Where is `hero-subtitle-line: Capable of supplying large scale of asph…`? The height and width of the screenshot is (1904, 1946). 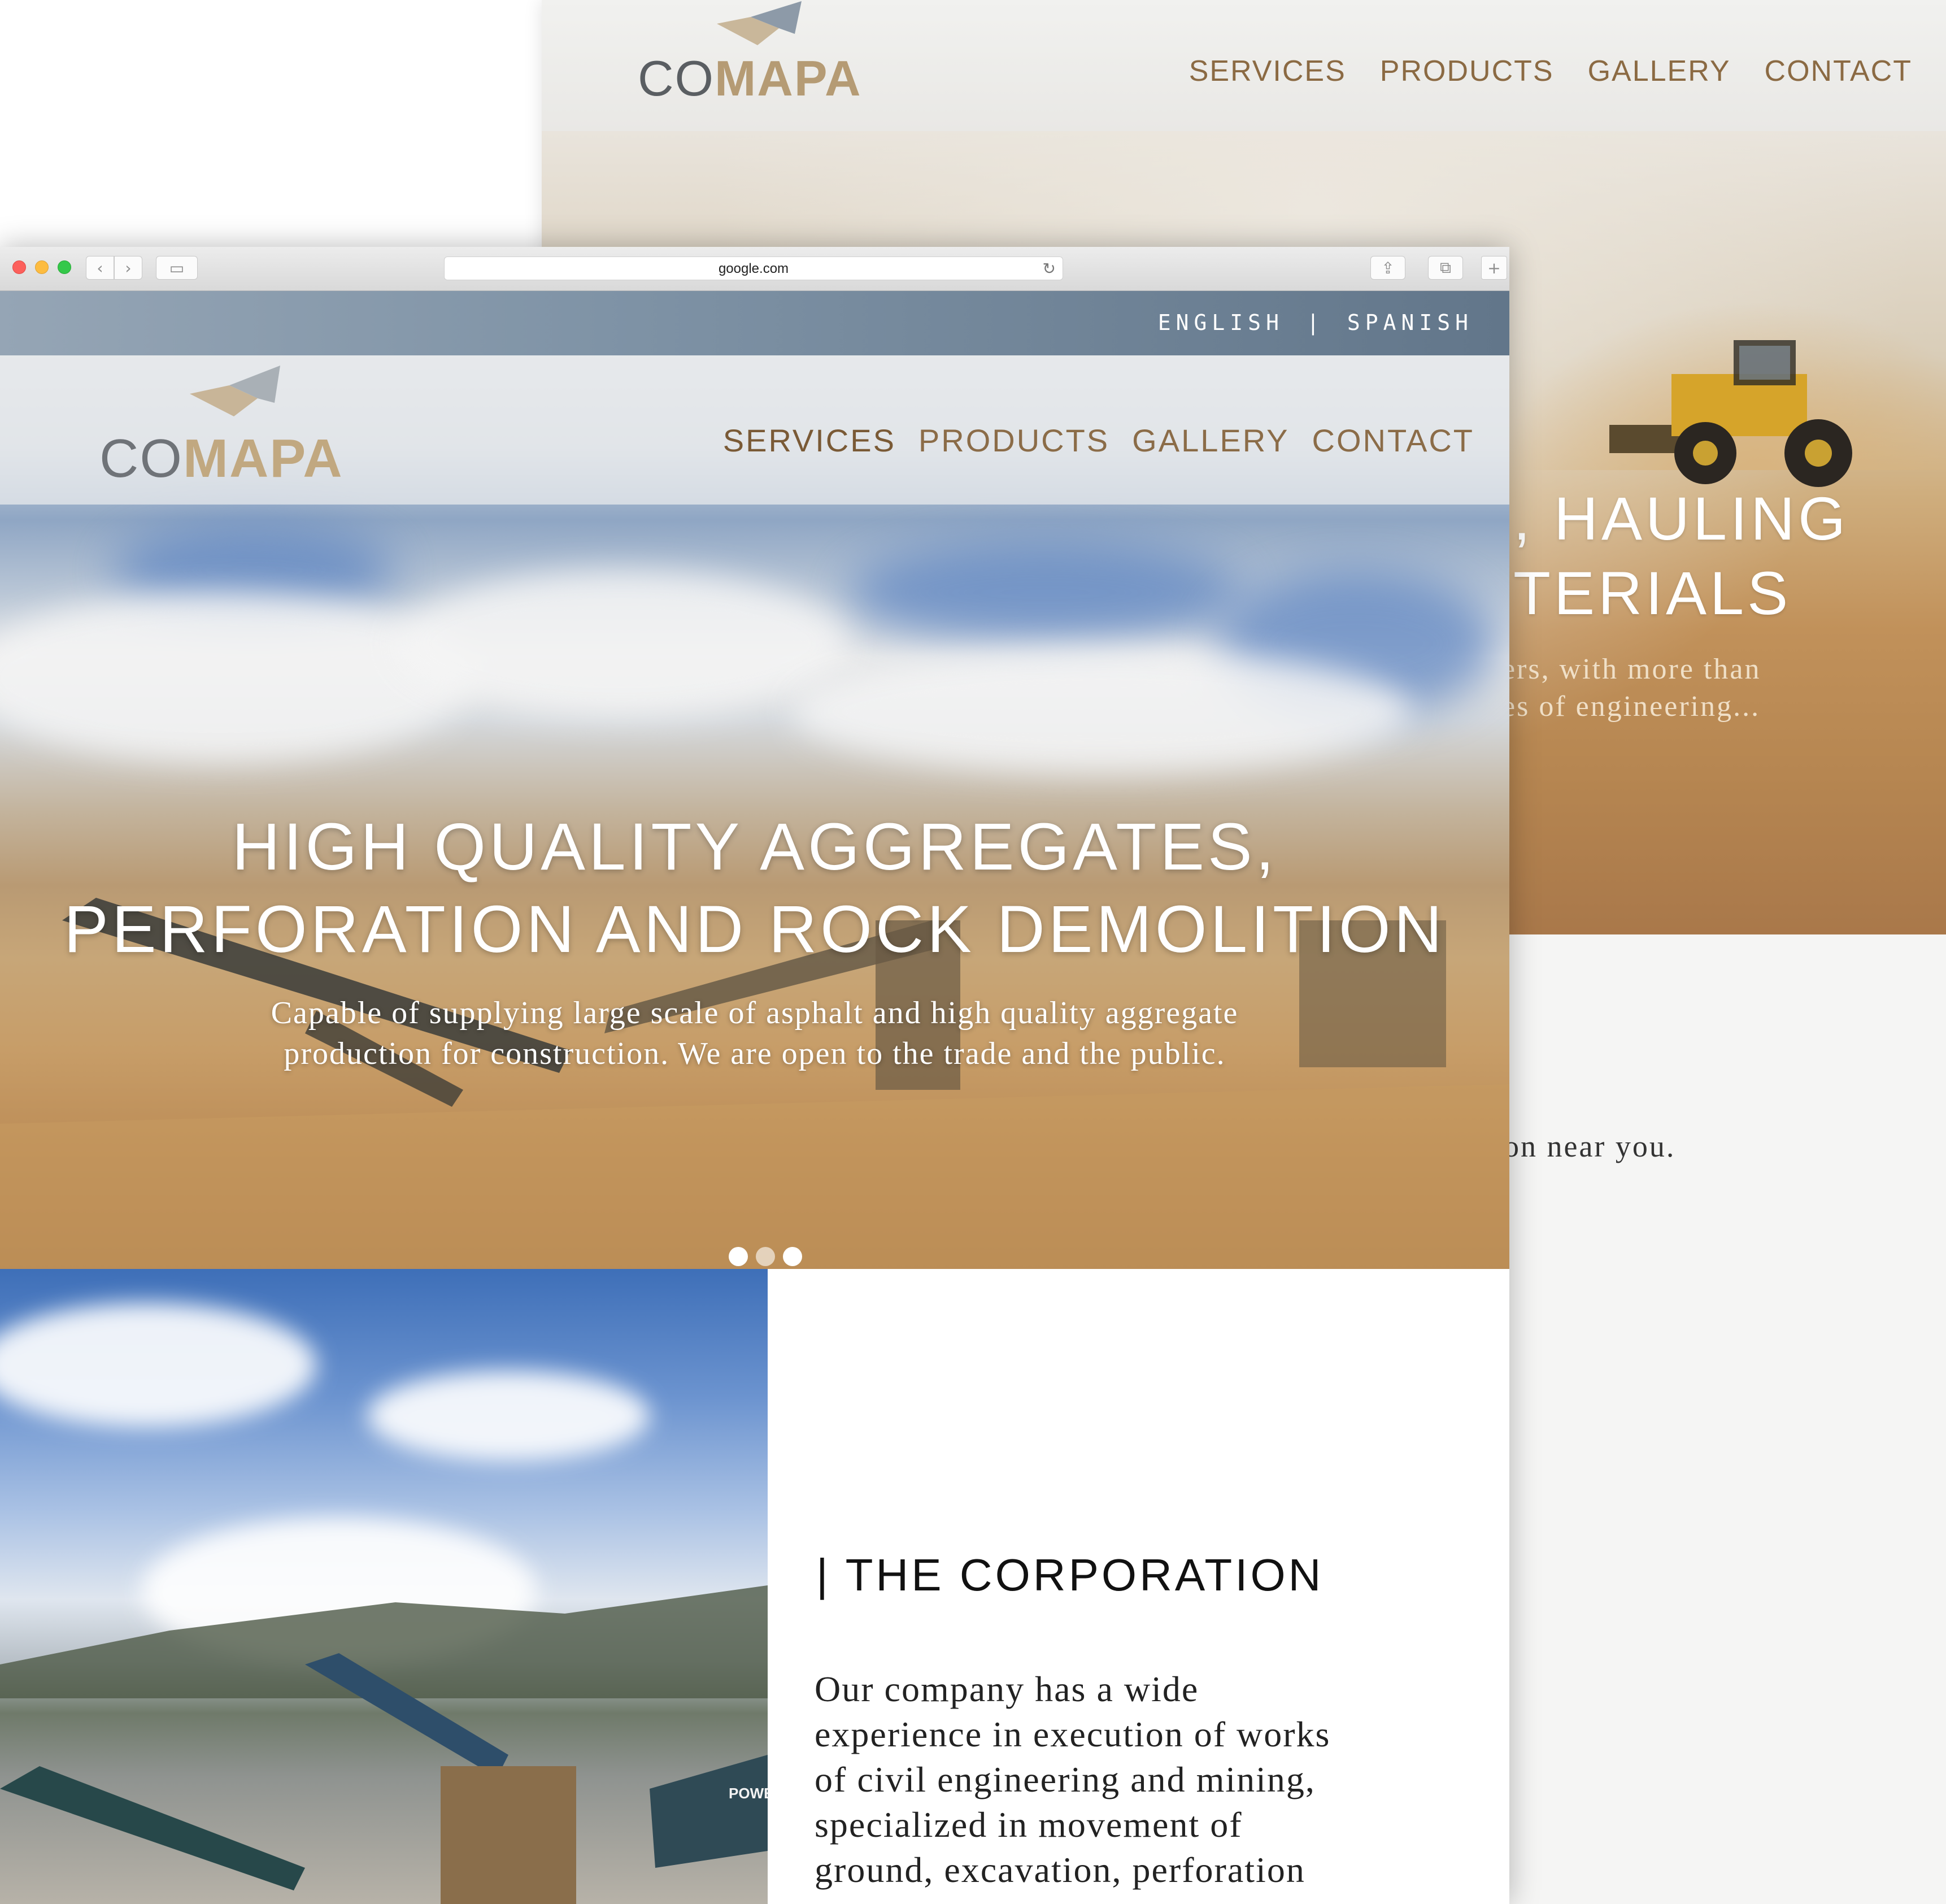
hero-subtitle-line: Capable of supplying large scale of asph… is located at coordinates (755, 1013).